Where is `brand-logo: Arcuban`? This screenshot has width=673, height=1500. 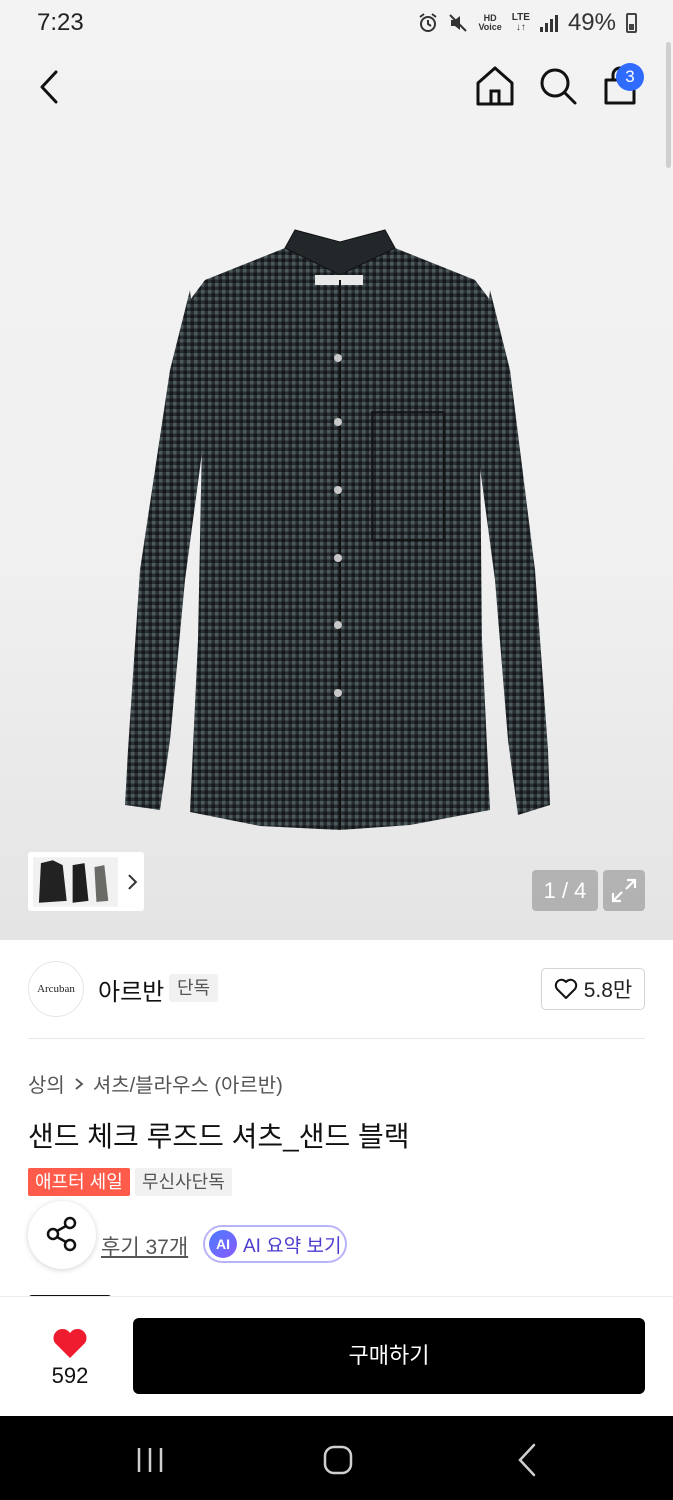
brand-logo: Arcuban is located at coordinates (56, 989).